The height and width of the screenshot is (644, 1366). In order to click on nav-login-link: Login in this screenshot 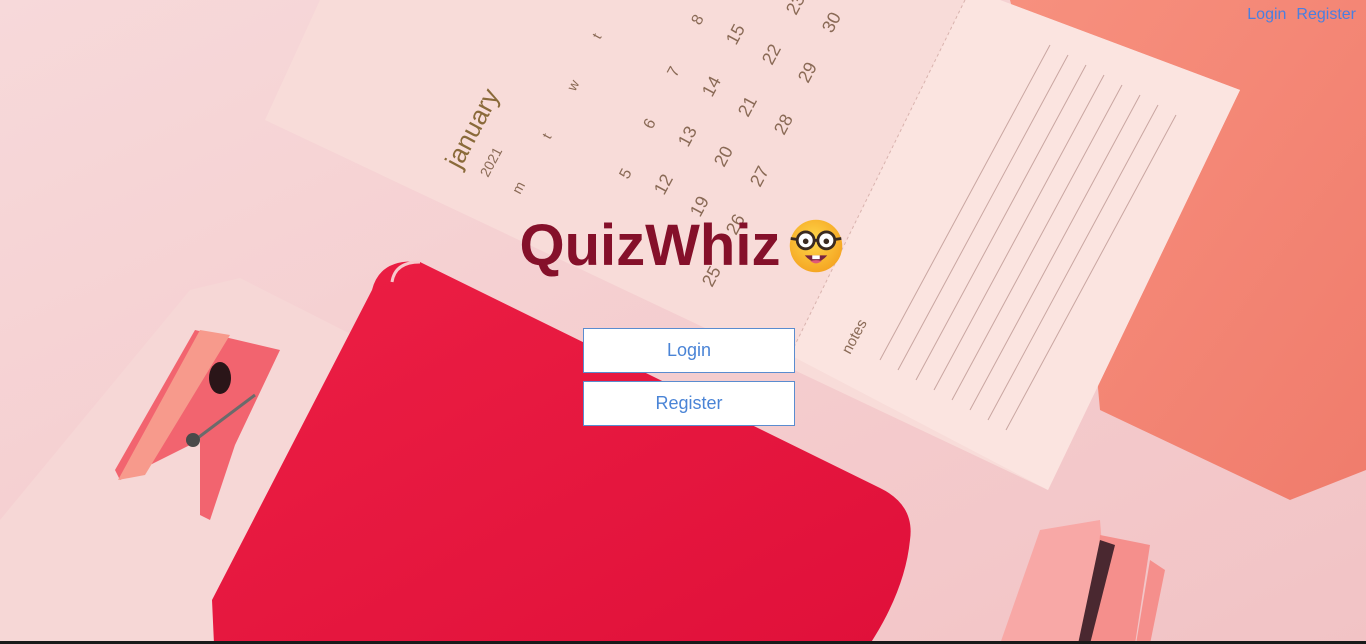, I will do `click(1266, 15)`.